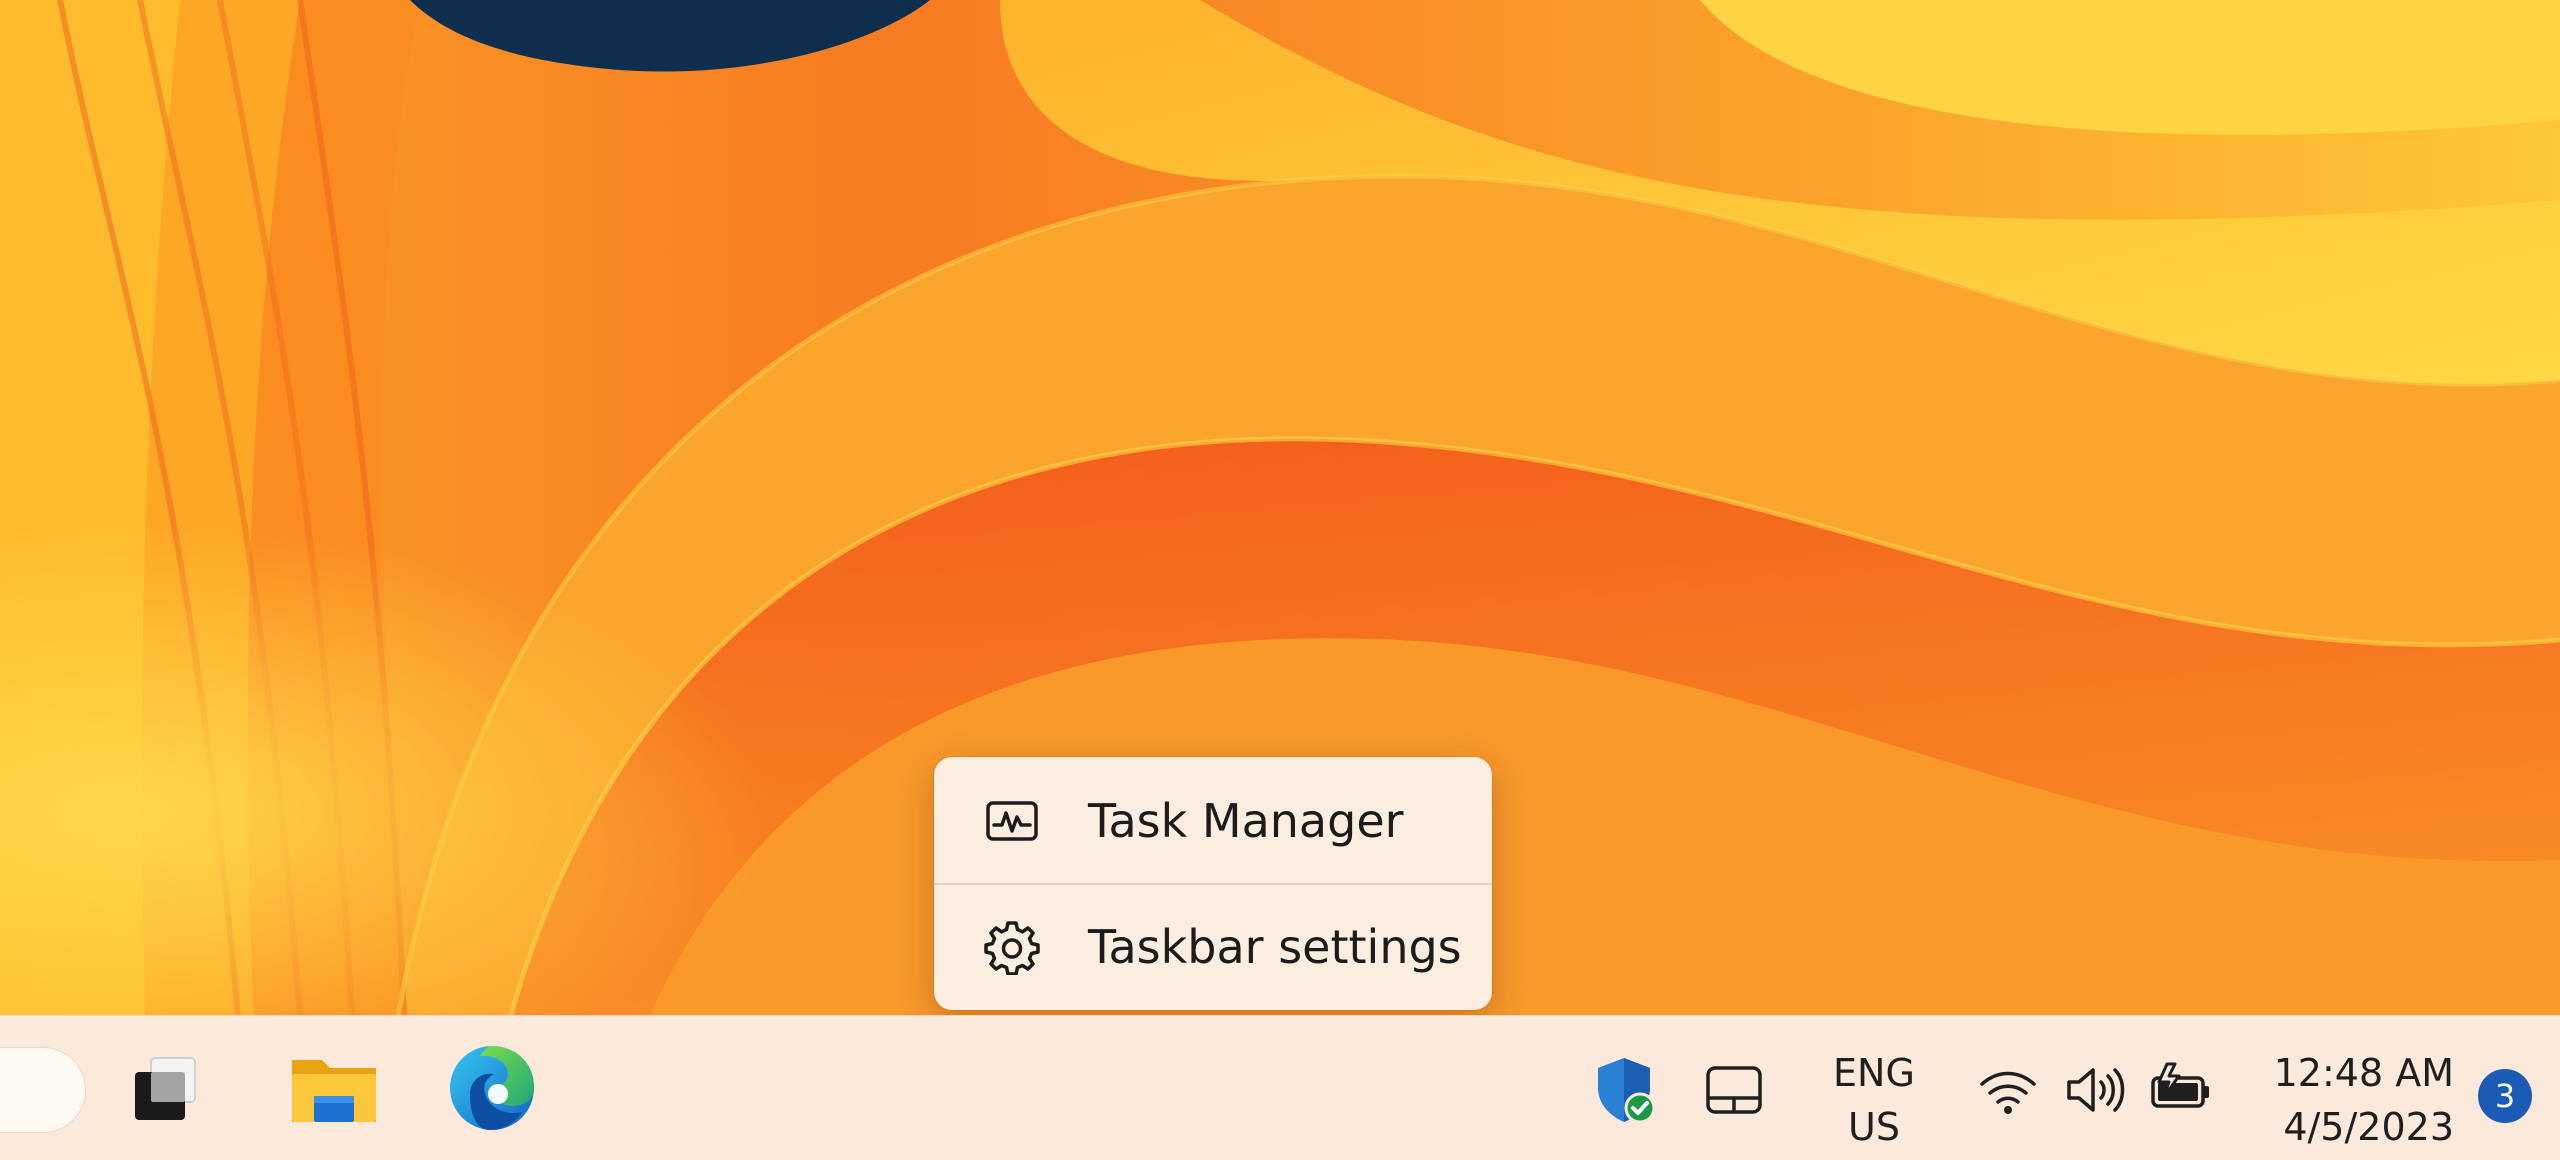  I want to click on task-view-icon, so click(165, 1088).